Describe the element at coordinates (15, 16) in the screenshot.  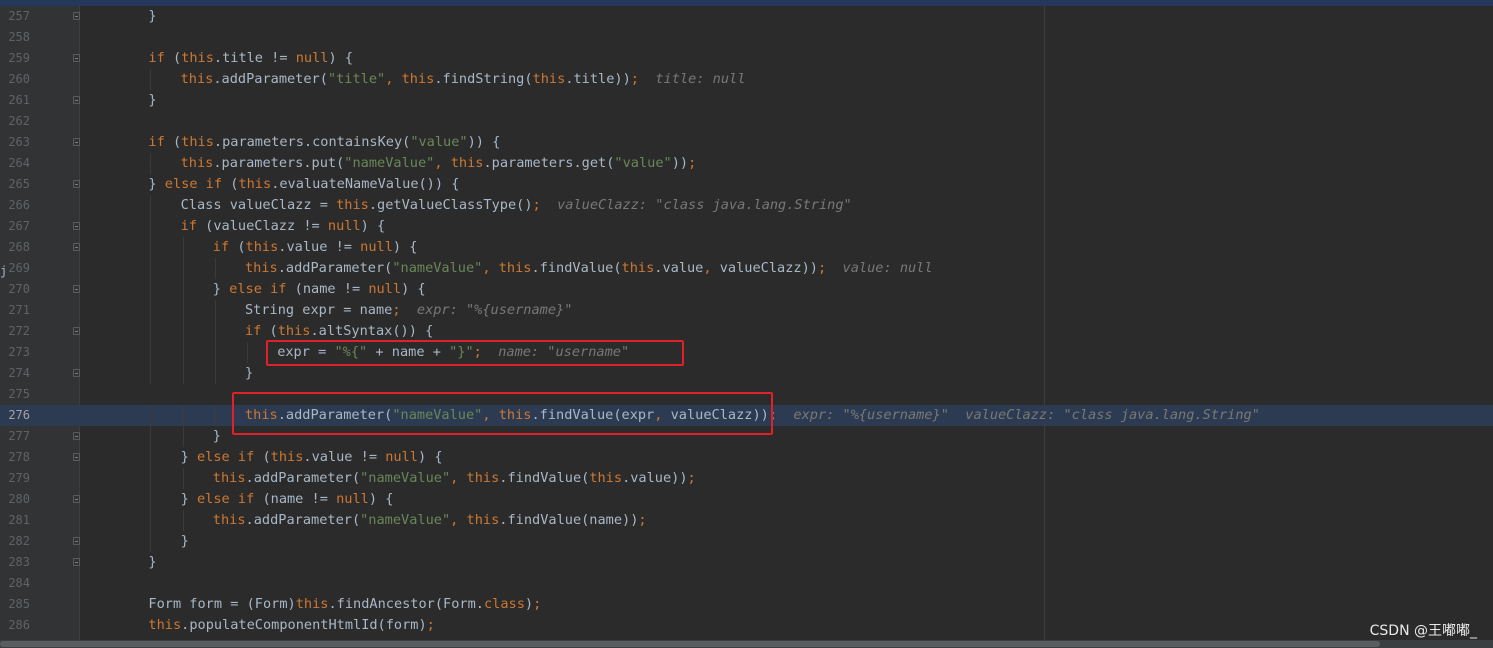
I see `line-number: 257` at that location.